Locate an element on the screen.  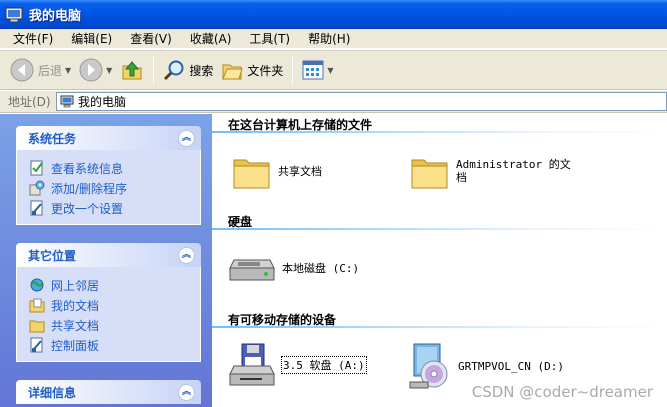
other-places-header: 其它位置 ︽ is located at coordinates (108, 255).